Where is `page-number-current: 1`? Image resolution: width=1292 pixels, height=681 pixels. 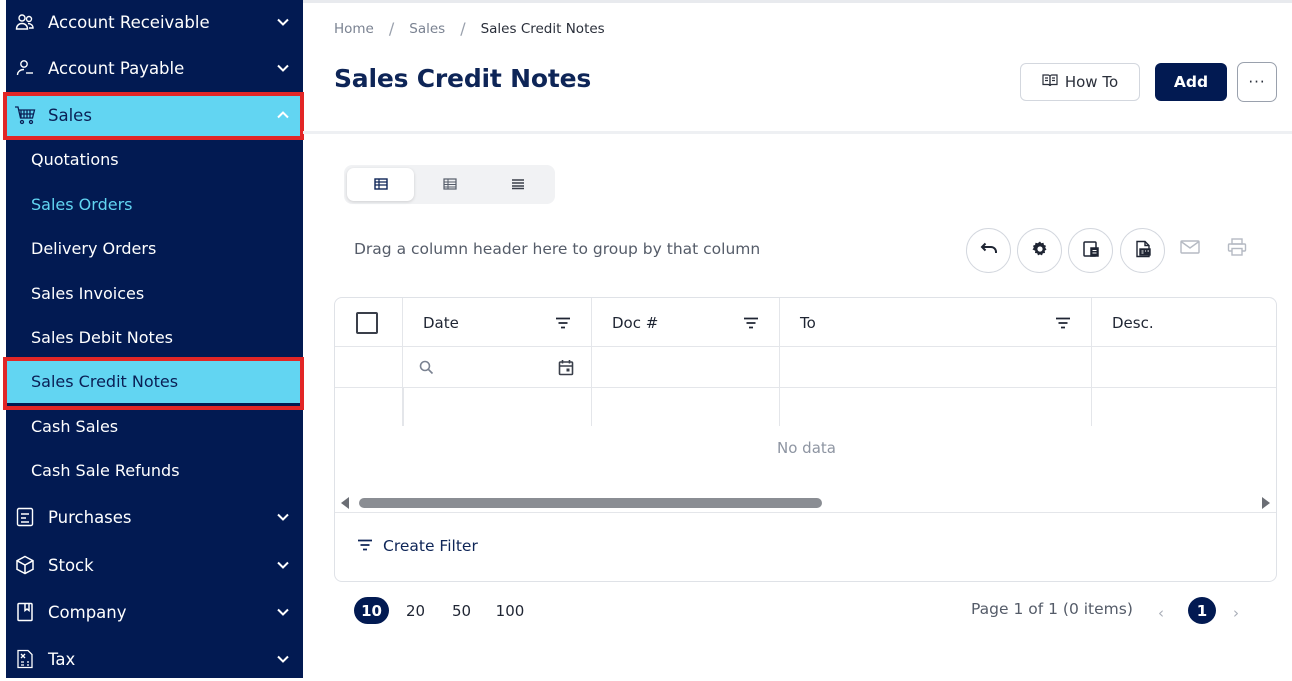 page-number-current: 1 is located at coordinates (1202, 610).